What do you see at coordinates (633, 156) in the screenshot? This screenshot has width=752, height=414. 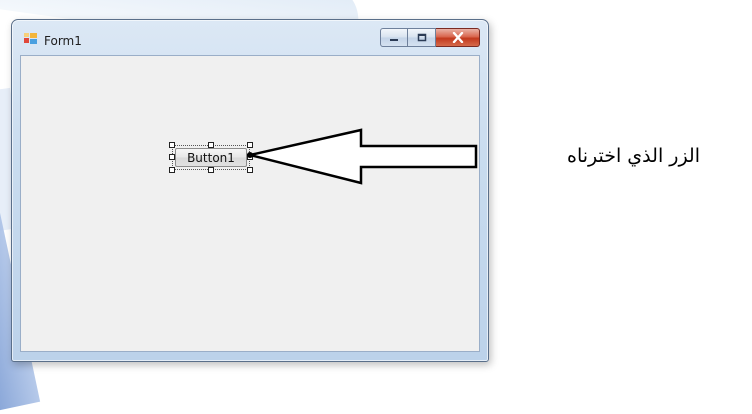 I see `annotation-label: الزر الذي اخترناه` at bounding box center [633, 156].